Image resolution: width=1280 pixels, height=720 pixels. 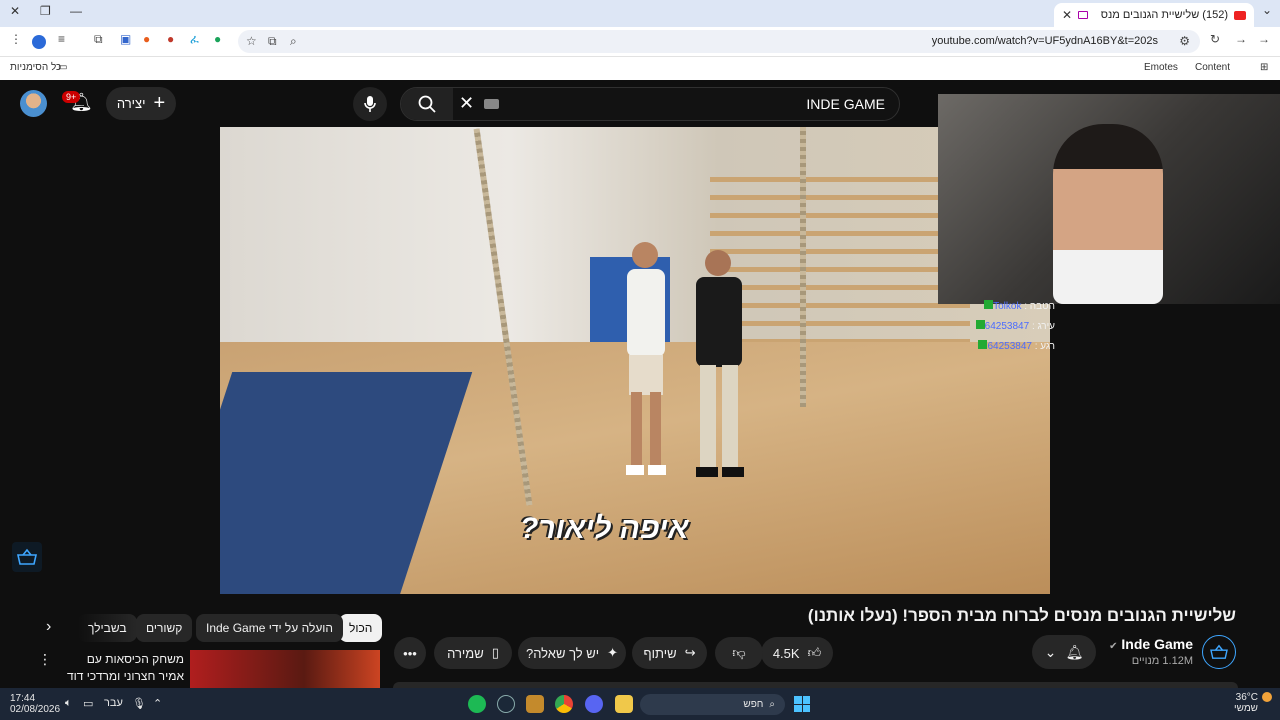 I want to click on app-icon, so click(x=535, y=704).